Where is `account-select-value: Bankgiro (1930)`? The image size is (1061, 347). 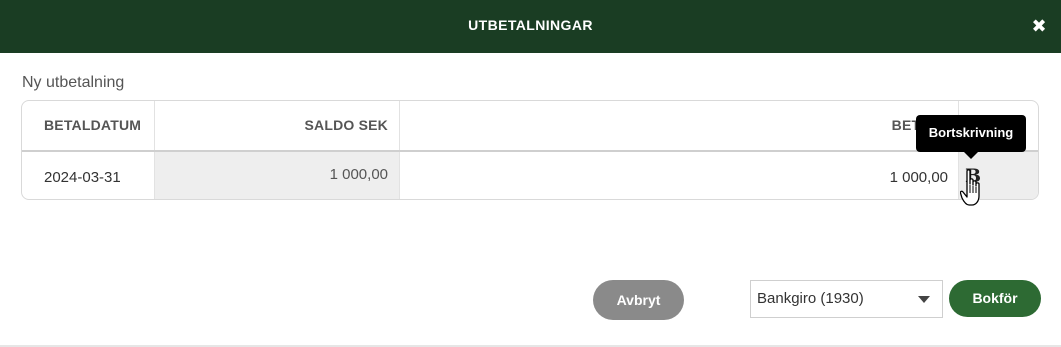
account-select-value: Bankgiro (1930) is located at coordinates (810, 298).